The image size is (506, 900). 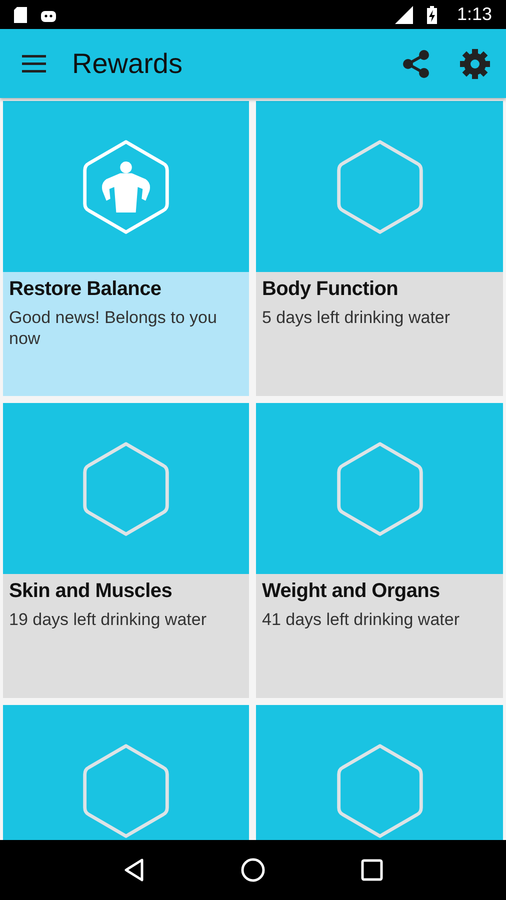 What do you see at coordinates (331, 289) in the screenshot?
I see `reward-title: Body Function` at bounding box center [331, 289].